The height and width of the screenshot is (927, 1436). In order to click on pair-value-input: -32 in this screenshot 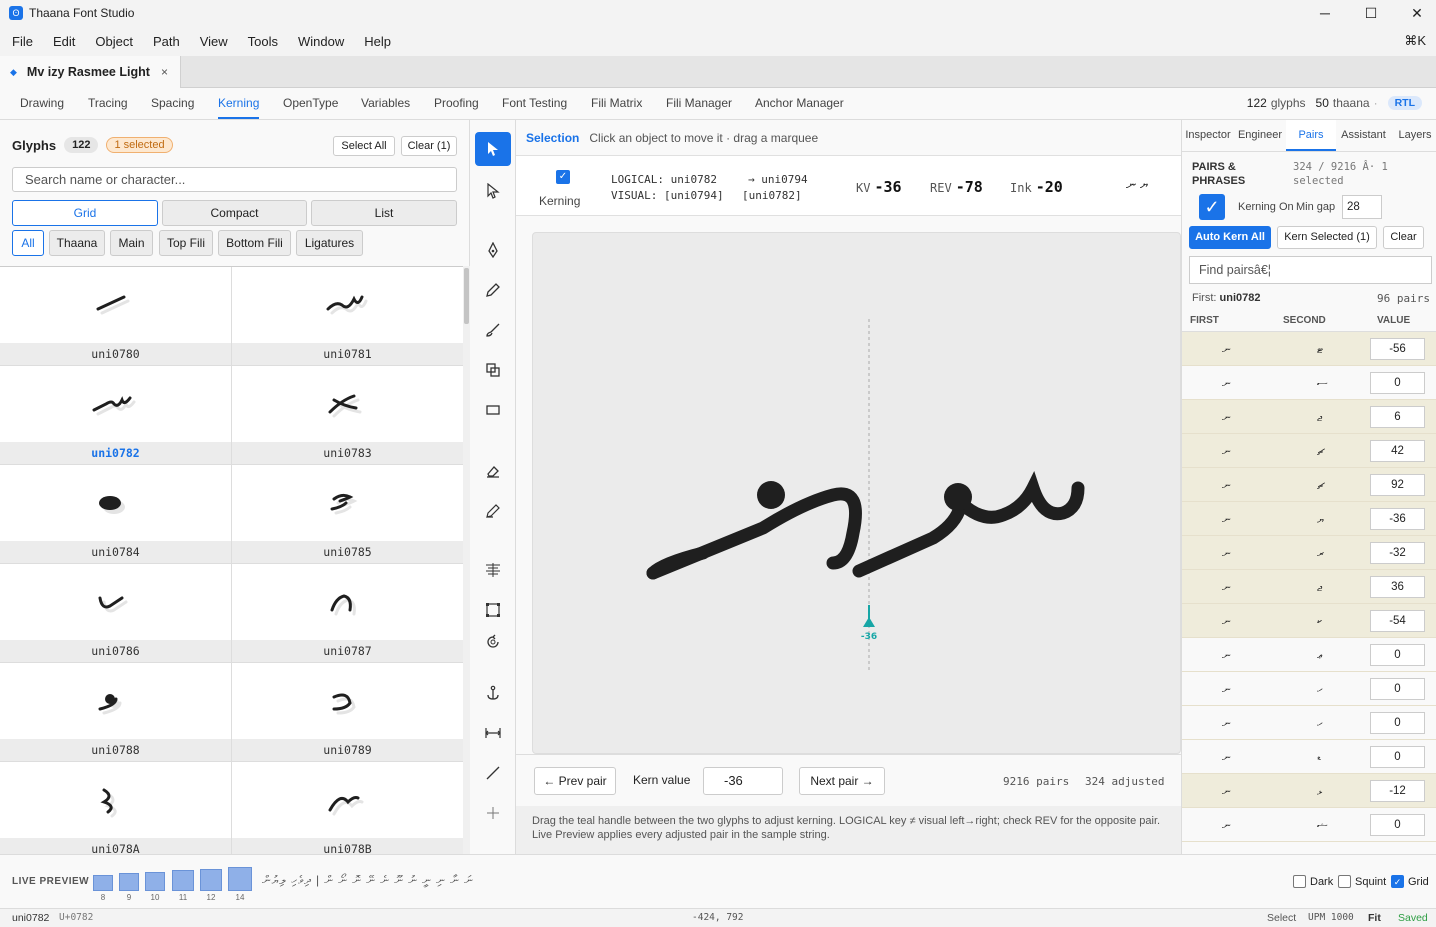, I will do `click(1397, 553)`.